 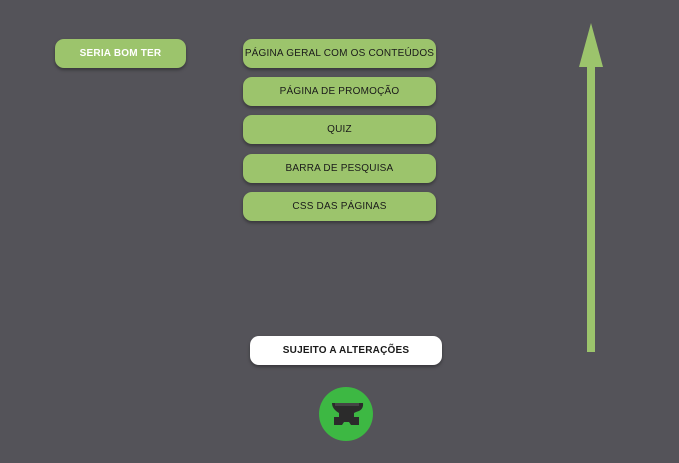 What do you see at coordinates (591, 187) in the screenshot?
I see `up-arrow-icon` at bounding box center [591, 187].